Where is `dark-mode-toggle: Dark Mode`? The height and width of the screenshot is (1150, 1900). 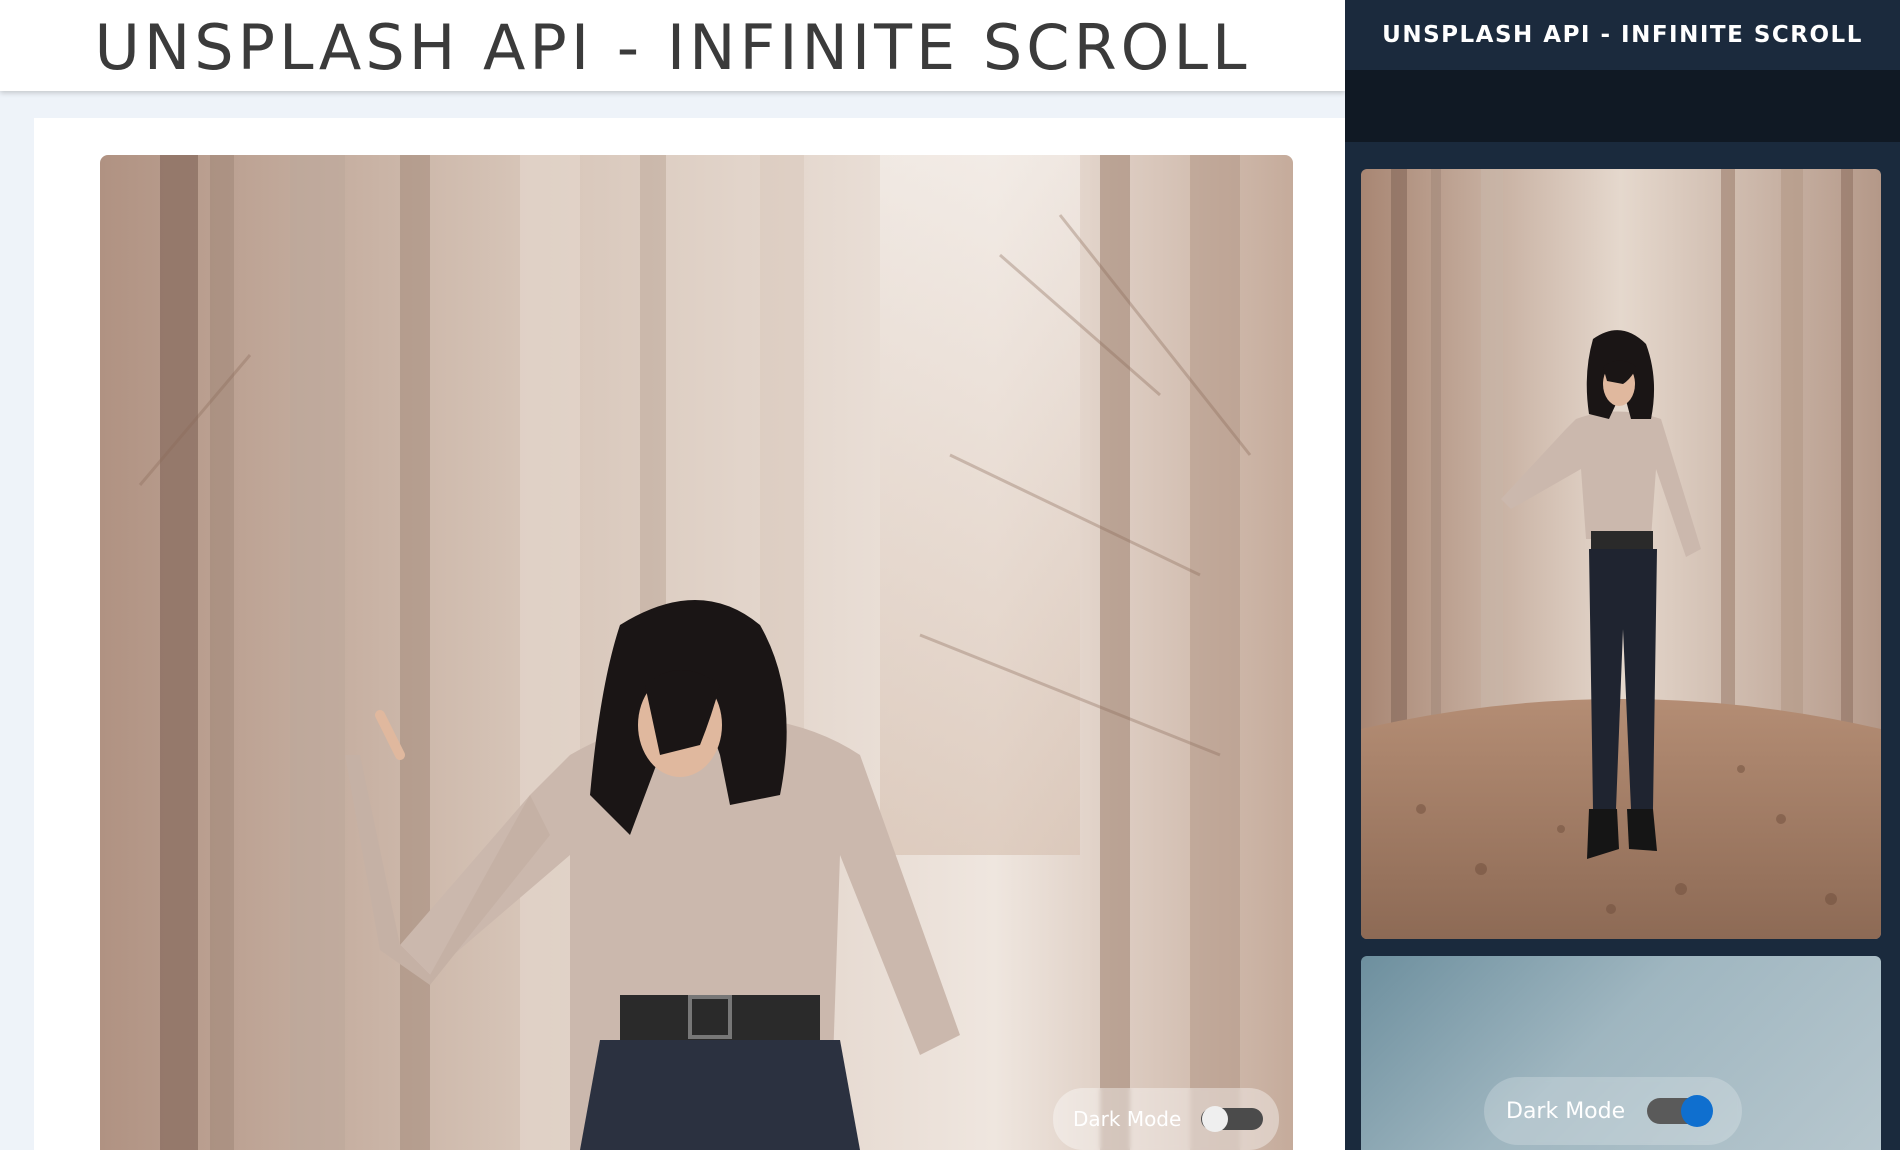 dark-mode-toggle: Dark Mode is located at coordinates (1166, 1119).